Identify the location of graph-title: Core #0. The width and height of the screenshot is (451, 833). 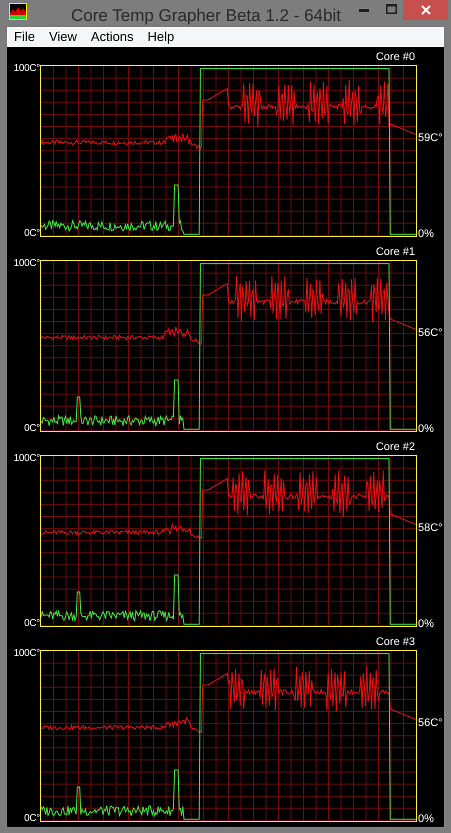
(395, 57).